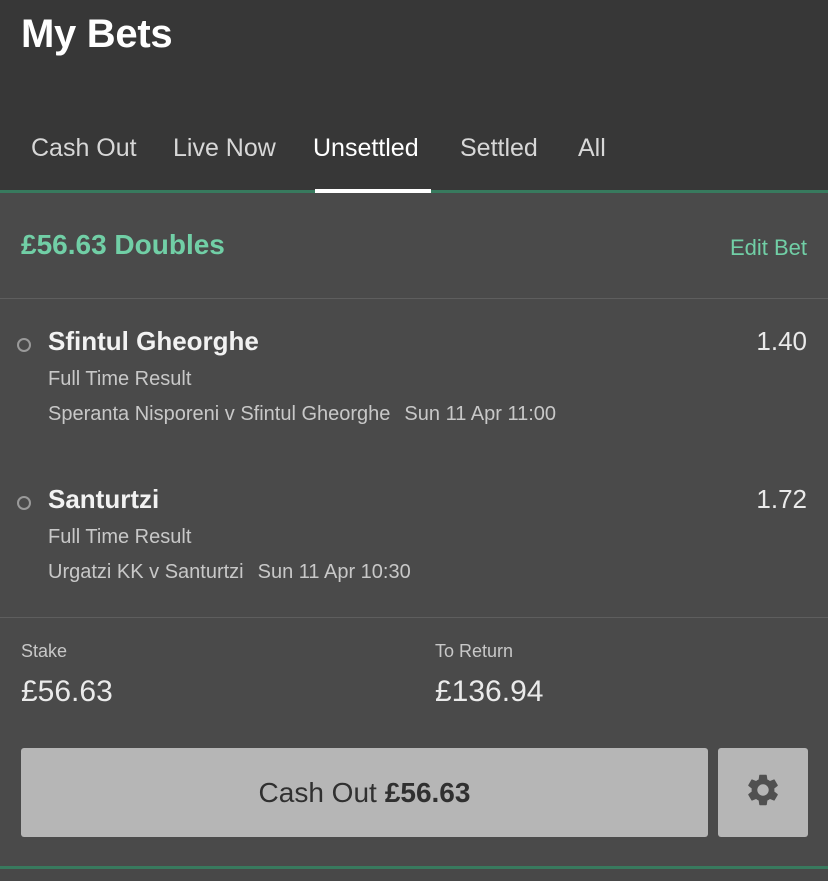 This screenshot has height=881, width=828. I want to click on event-time: Sun 11 Apr 11:00, so click(480, 414).